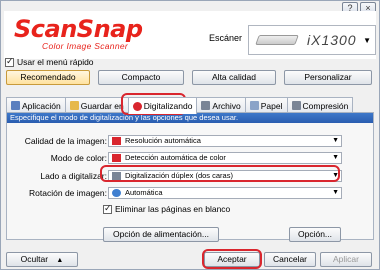 This screenshot has width=380, height=271. I want to click on tab-label: Archivo, so click(226, 105).